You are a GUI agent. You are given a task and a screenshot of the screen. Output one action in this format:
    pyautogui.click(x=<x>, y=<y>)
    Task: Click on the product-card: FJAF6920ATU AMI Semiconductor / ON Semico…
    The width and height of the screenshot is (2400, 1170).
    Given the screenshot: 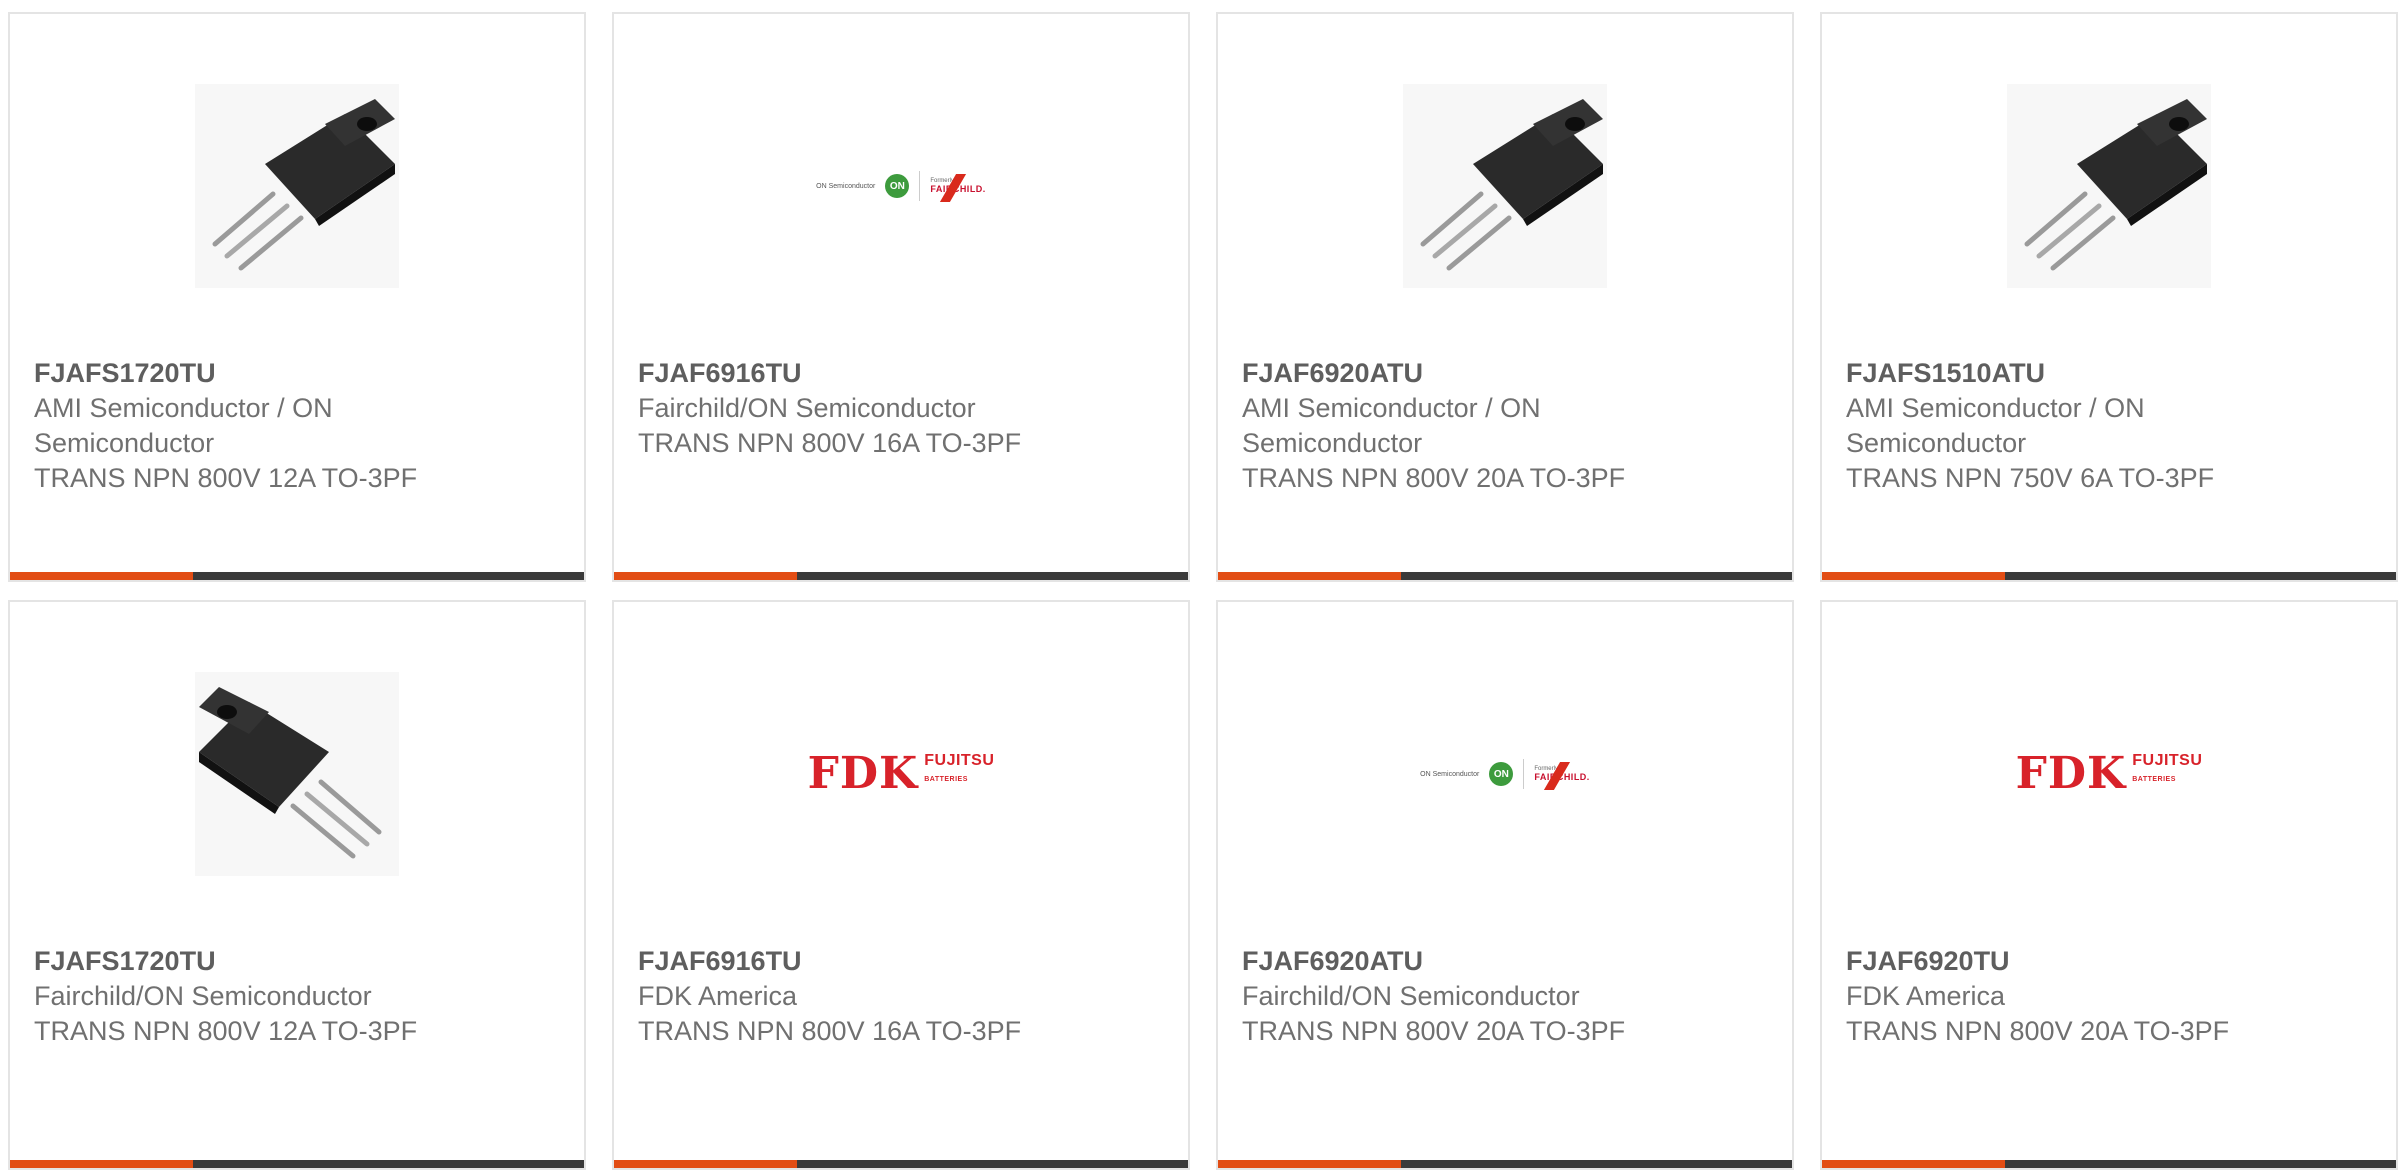 What is the action you would take?
    pyautogui.click(x=1505, y=297)
    